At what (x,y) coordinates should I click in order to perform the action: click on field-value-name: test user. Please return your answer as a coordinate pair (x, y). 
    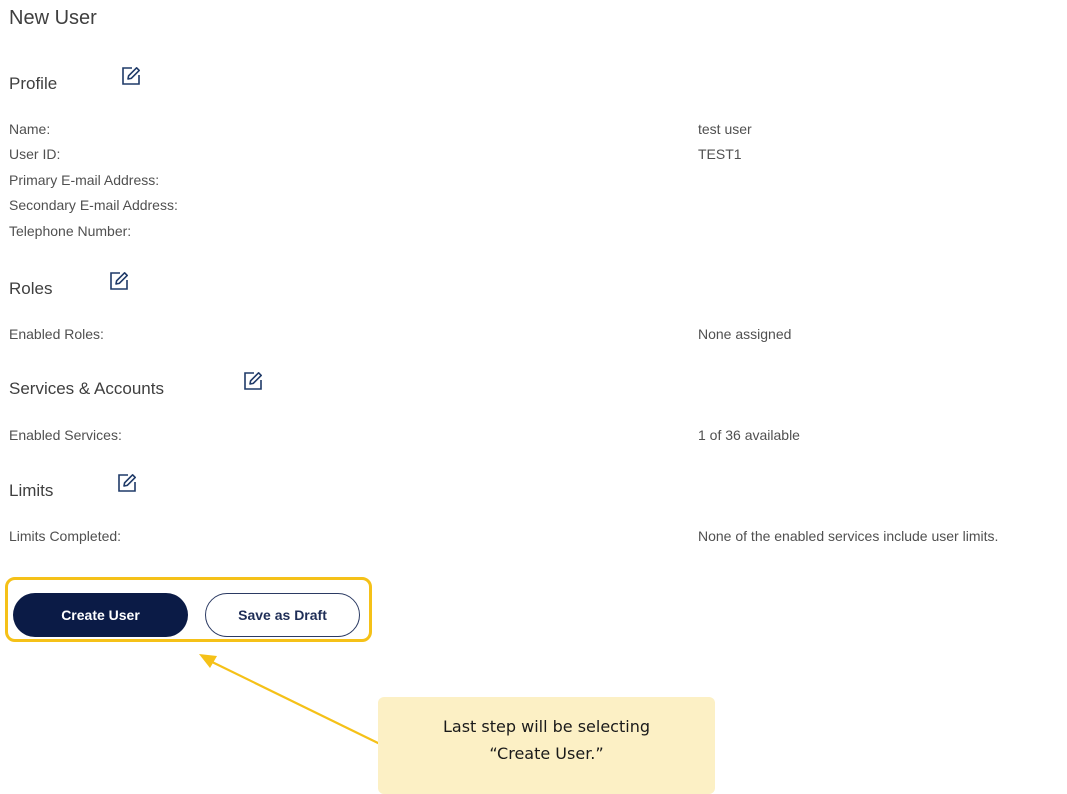
    Looking at the image, I should click on (725, 129).